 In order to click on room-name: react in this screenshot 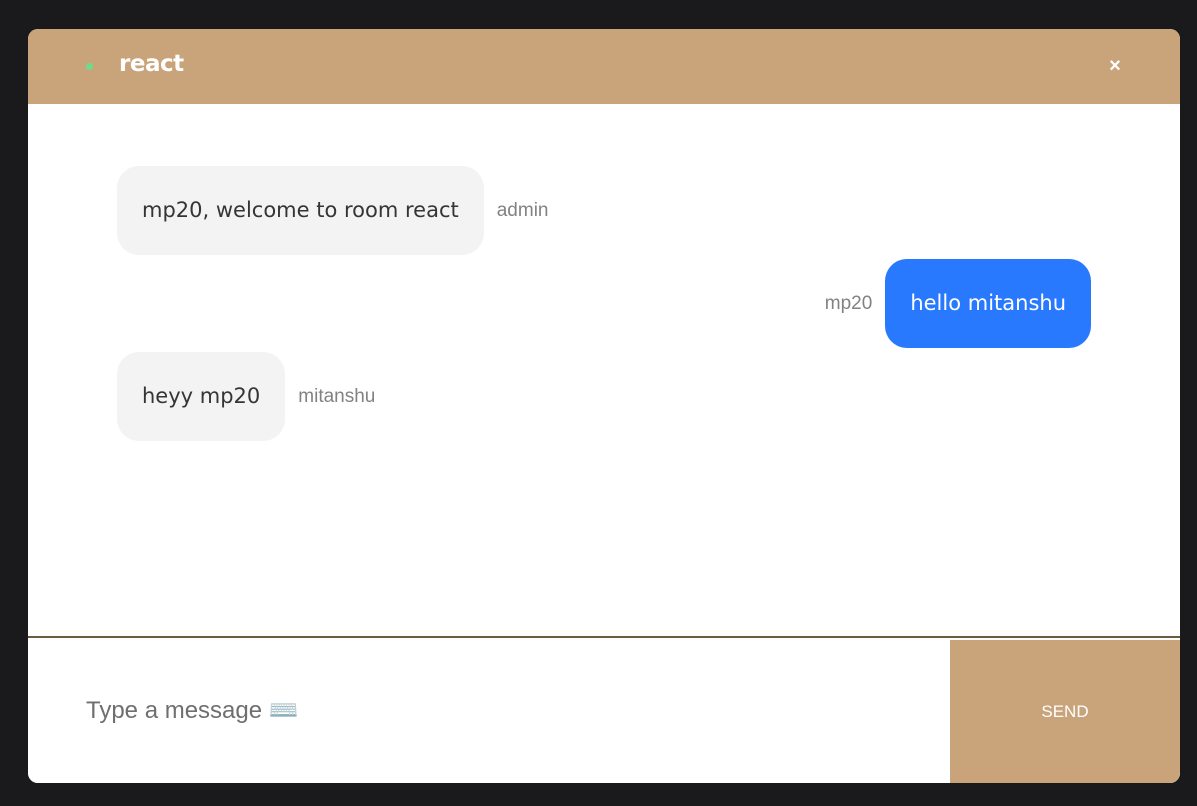, I will do `click(151, 64)`.